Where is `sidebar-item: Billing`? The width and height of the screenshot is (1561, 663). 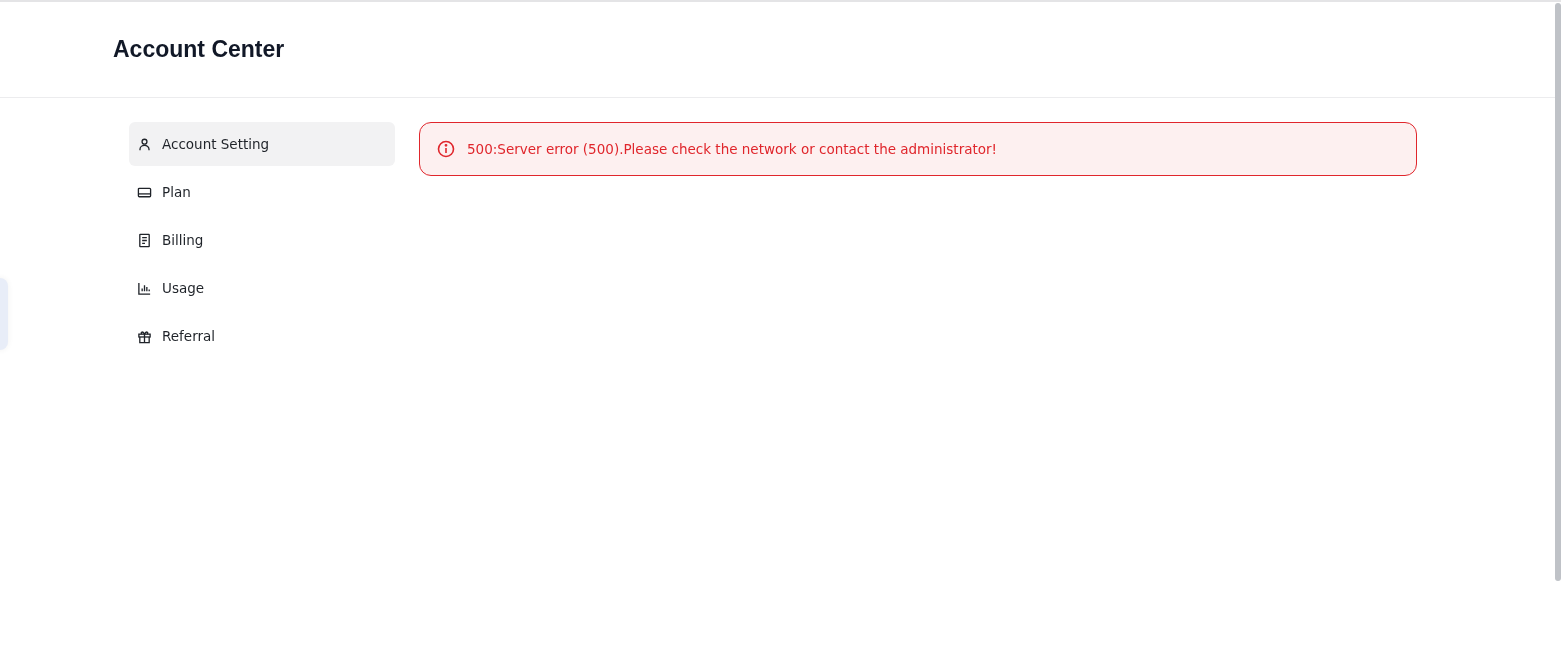 sidebar-item: Billing is located at coordinates (262, 240).